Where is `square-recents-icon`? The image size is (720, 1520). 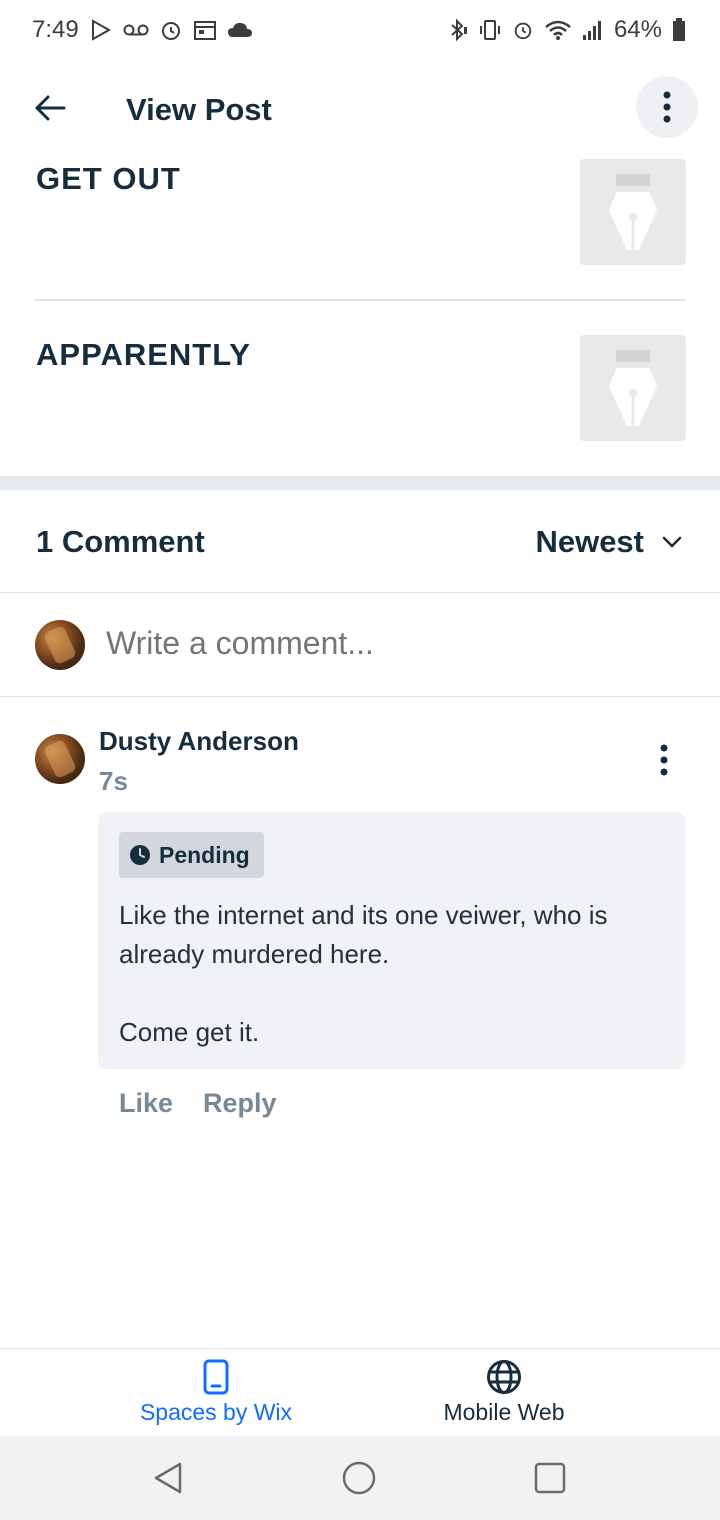
square-recents-icon is located at coordinates (550, 1478).